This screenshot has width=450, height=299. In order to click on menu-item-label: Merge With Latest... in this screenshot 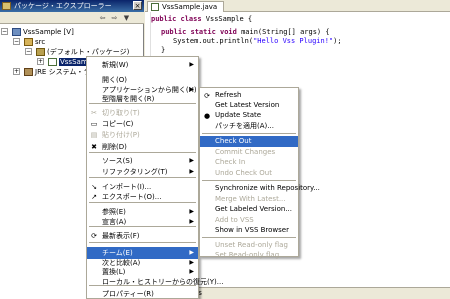, I will do `click(250, 199)`.